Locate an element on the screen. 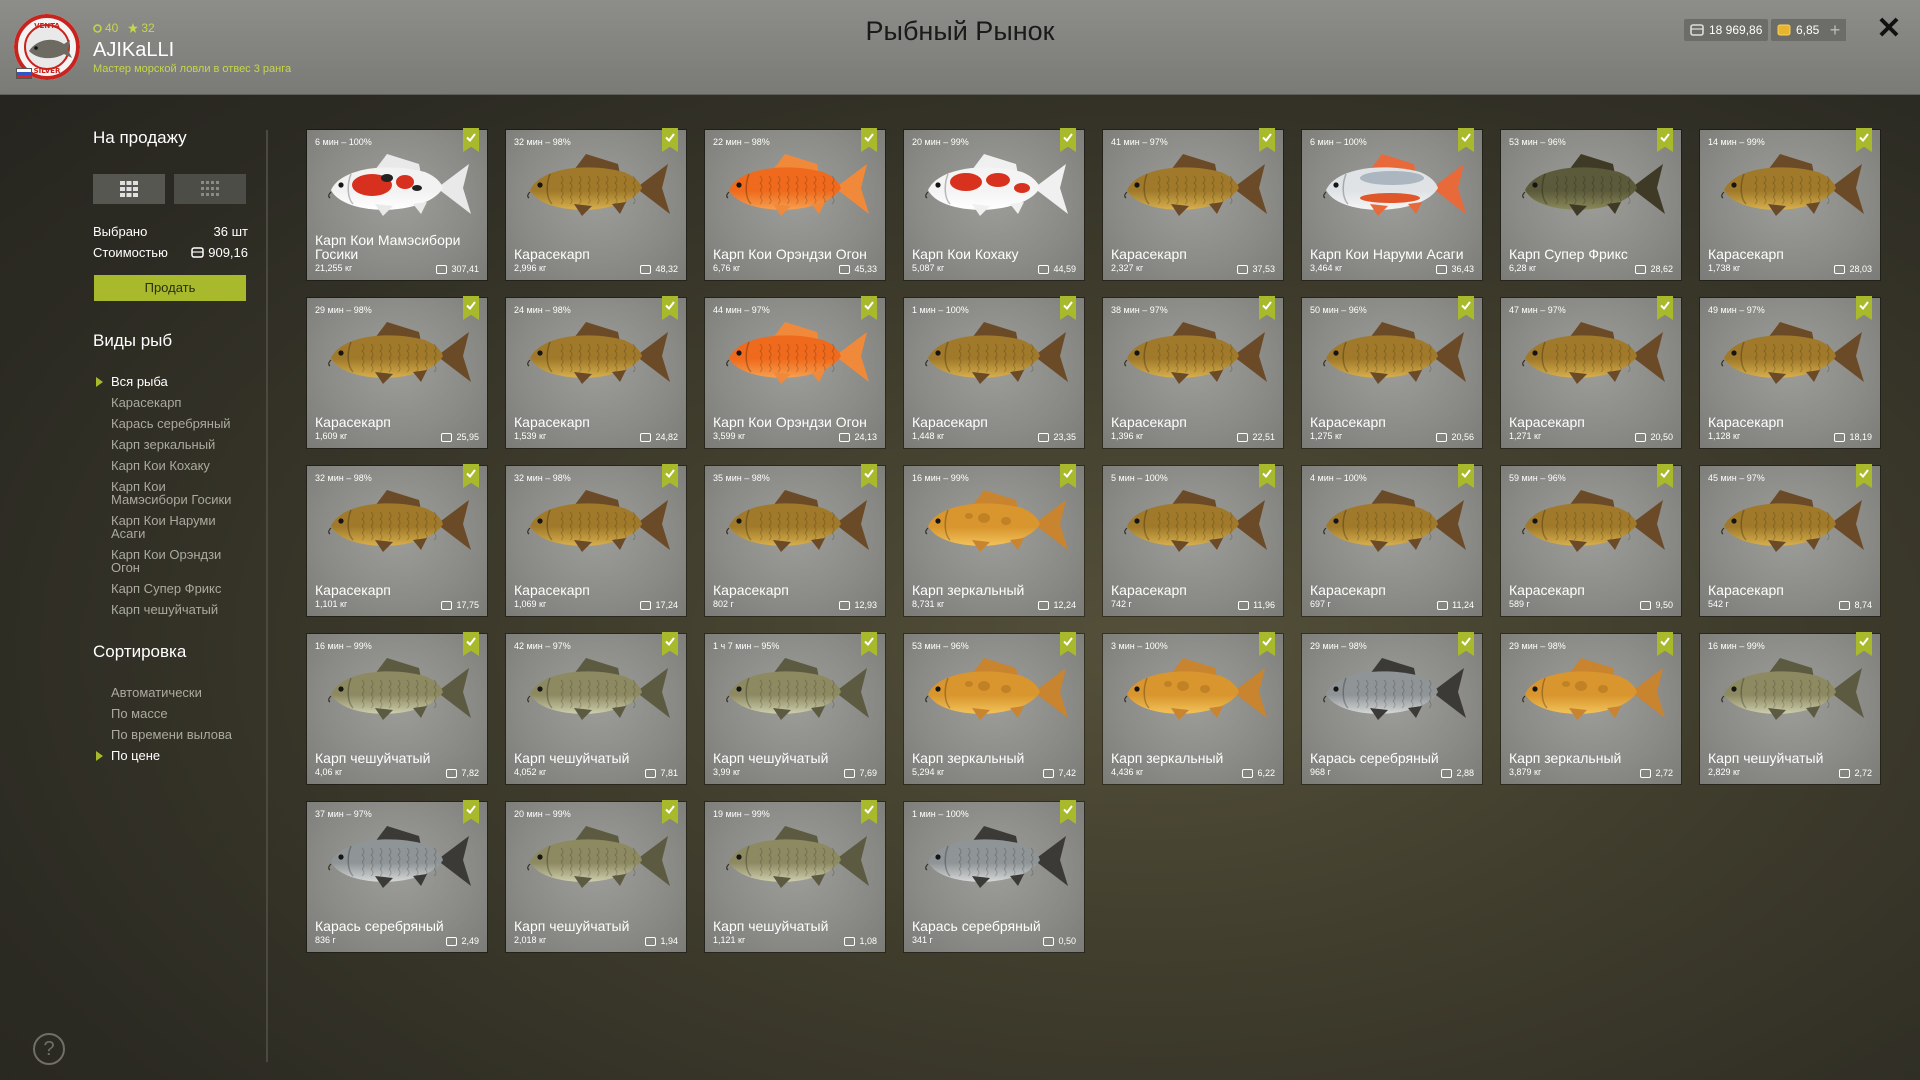  species-item: Карп Кои Мамэсибори Госики is located at coordinates (178, 493).